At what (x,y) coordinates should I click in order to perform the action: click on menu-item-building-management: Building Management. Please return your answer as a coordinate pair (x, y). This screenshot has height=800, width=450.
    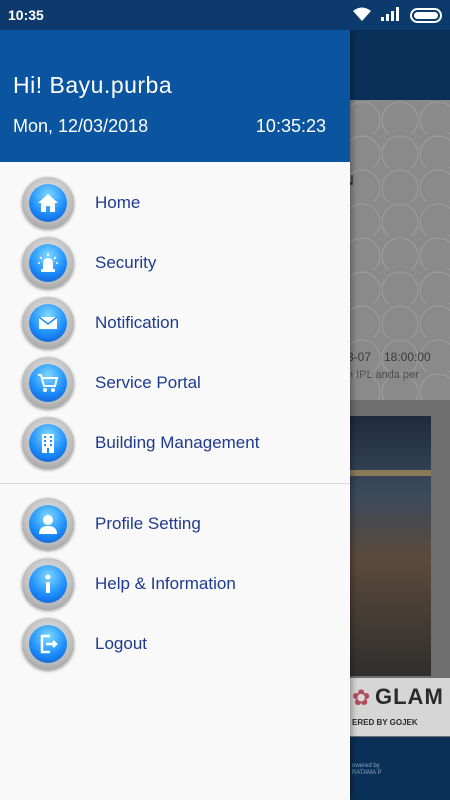
    Looking at the image, I should click on (175, 443).